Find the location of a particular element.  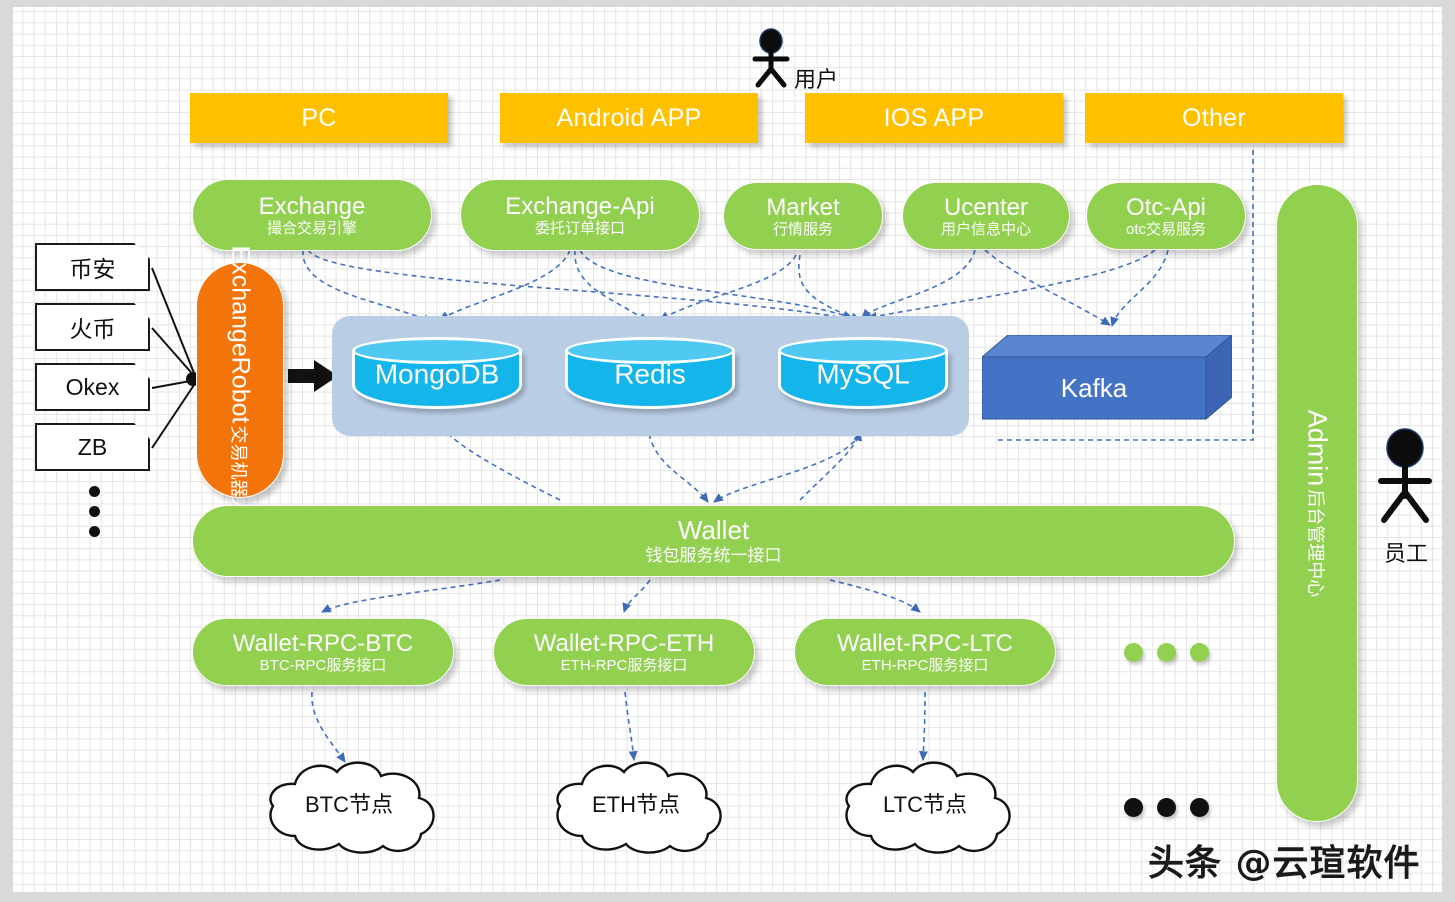

blockchain-node-label: BTC节点 is located at coordinates (348, 804).